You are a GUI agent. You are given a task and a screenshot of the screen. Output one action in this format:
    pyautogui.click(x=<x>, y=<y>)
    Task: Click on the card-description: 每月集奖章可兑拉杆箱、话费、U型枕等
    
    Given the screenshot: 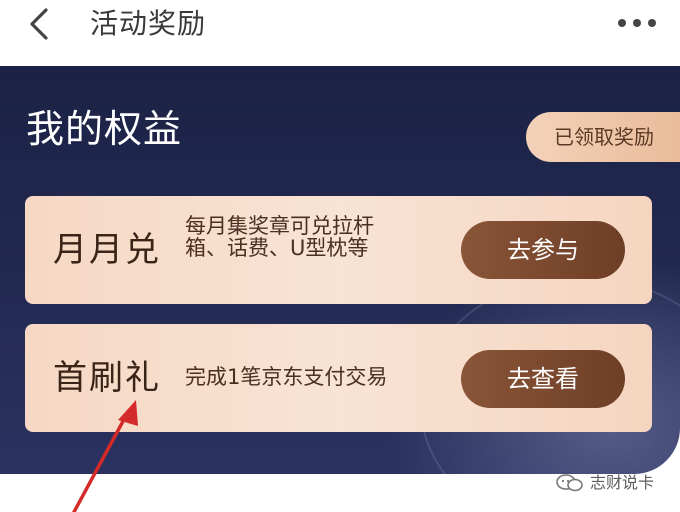 What is the action you would take?
    pyautogui.click(x=279, y=237)
    